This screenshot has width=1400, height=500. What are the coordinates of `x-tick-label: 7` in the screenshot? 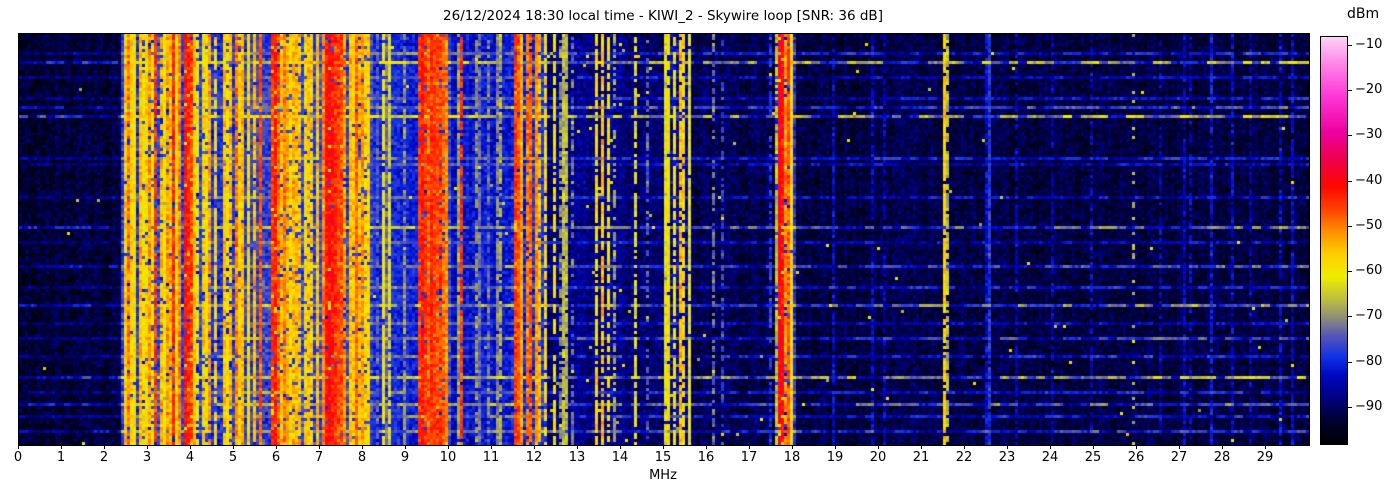 It's located at (319, 457).